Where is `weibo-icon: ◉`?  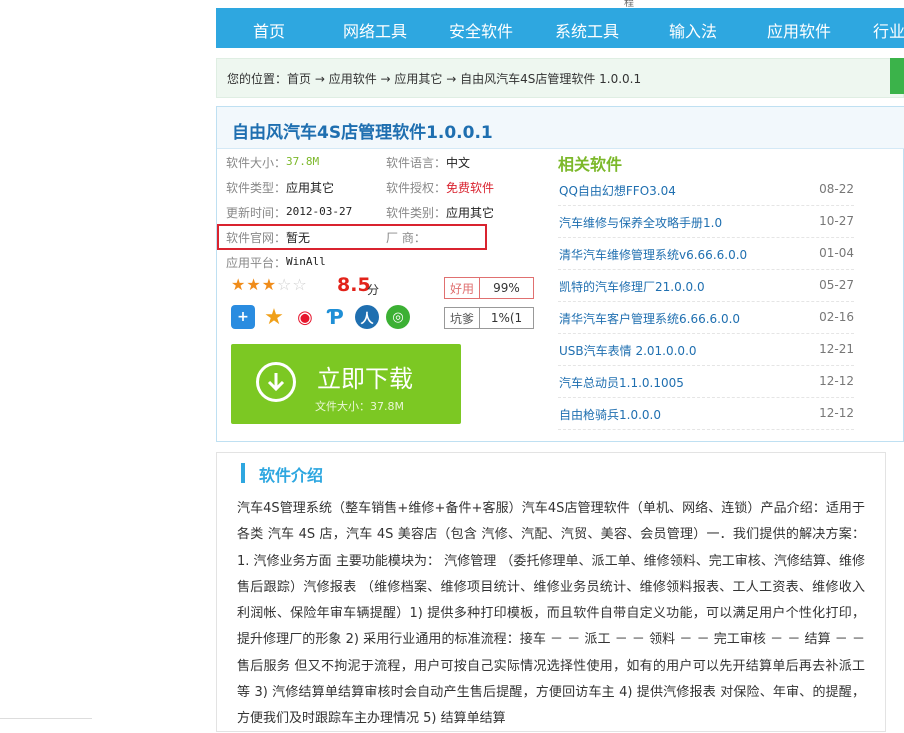
weibo-icon: ◉ is located at coordinates (305, 317).